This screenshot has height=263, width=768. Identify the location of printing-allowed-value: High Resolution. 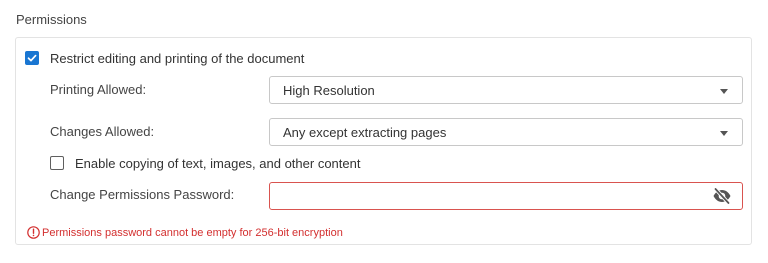
(329, 90).